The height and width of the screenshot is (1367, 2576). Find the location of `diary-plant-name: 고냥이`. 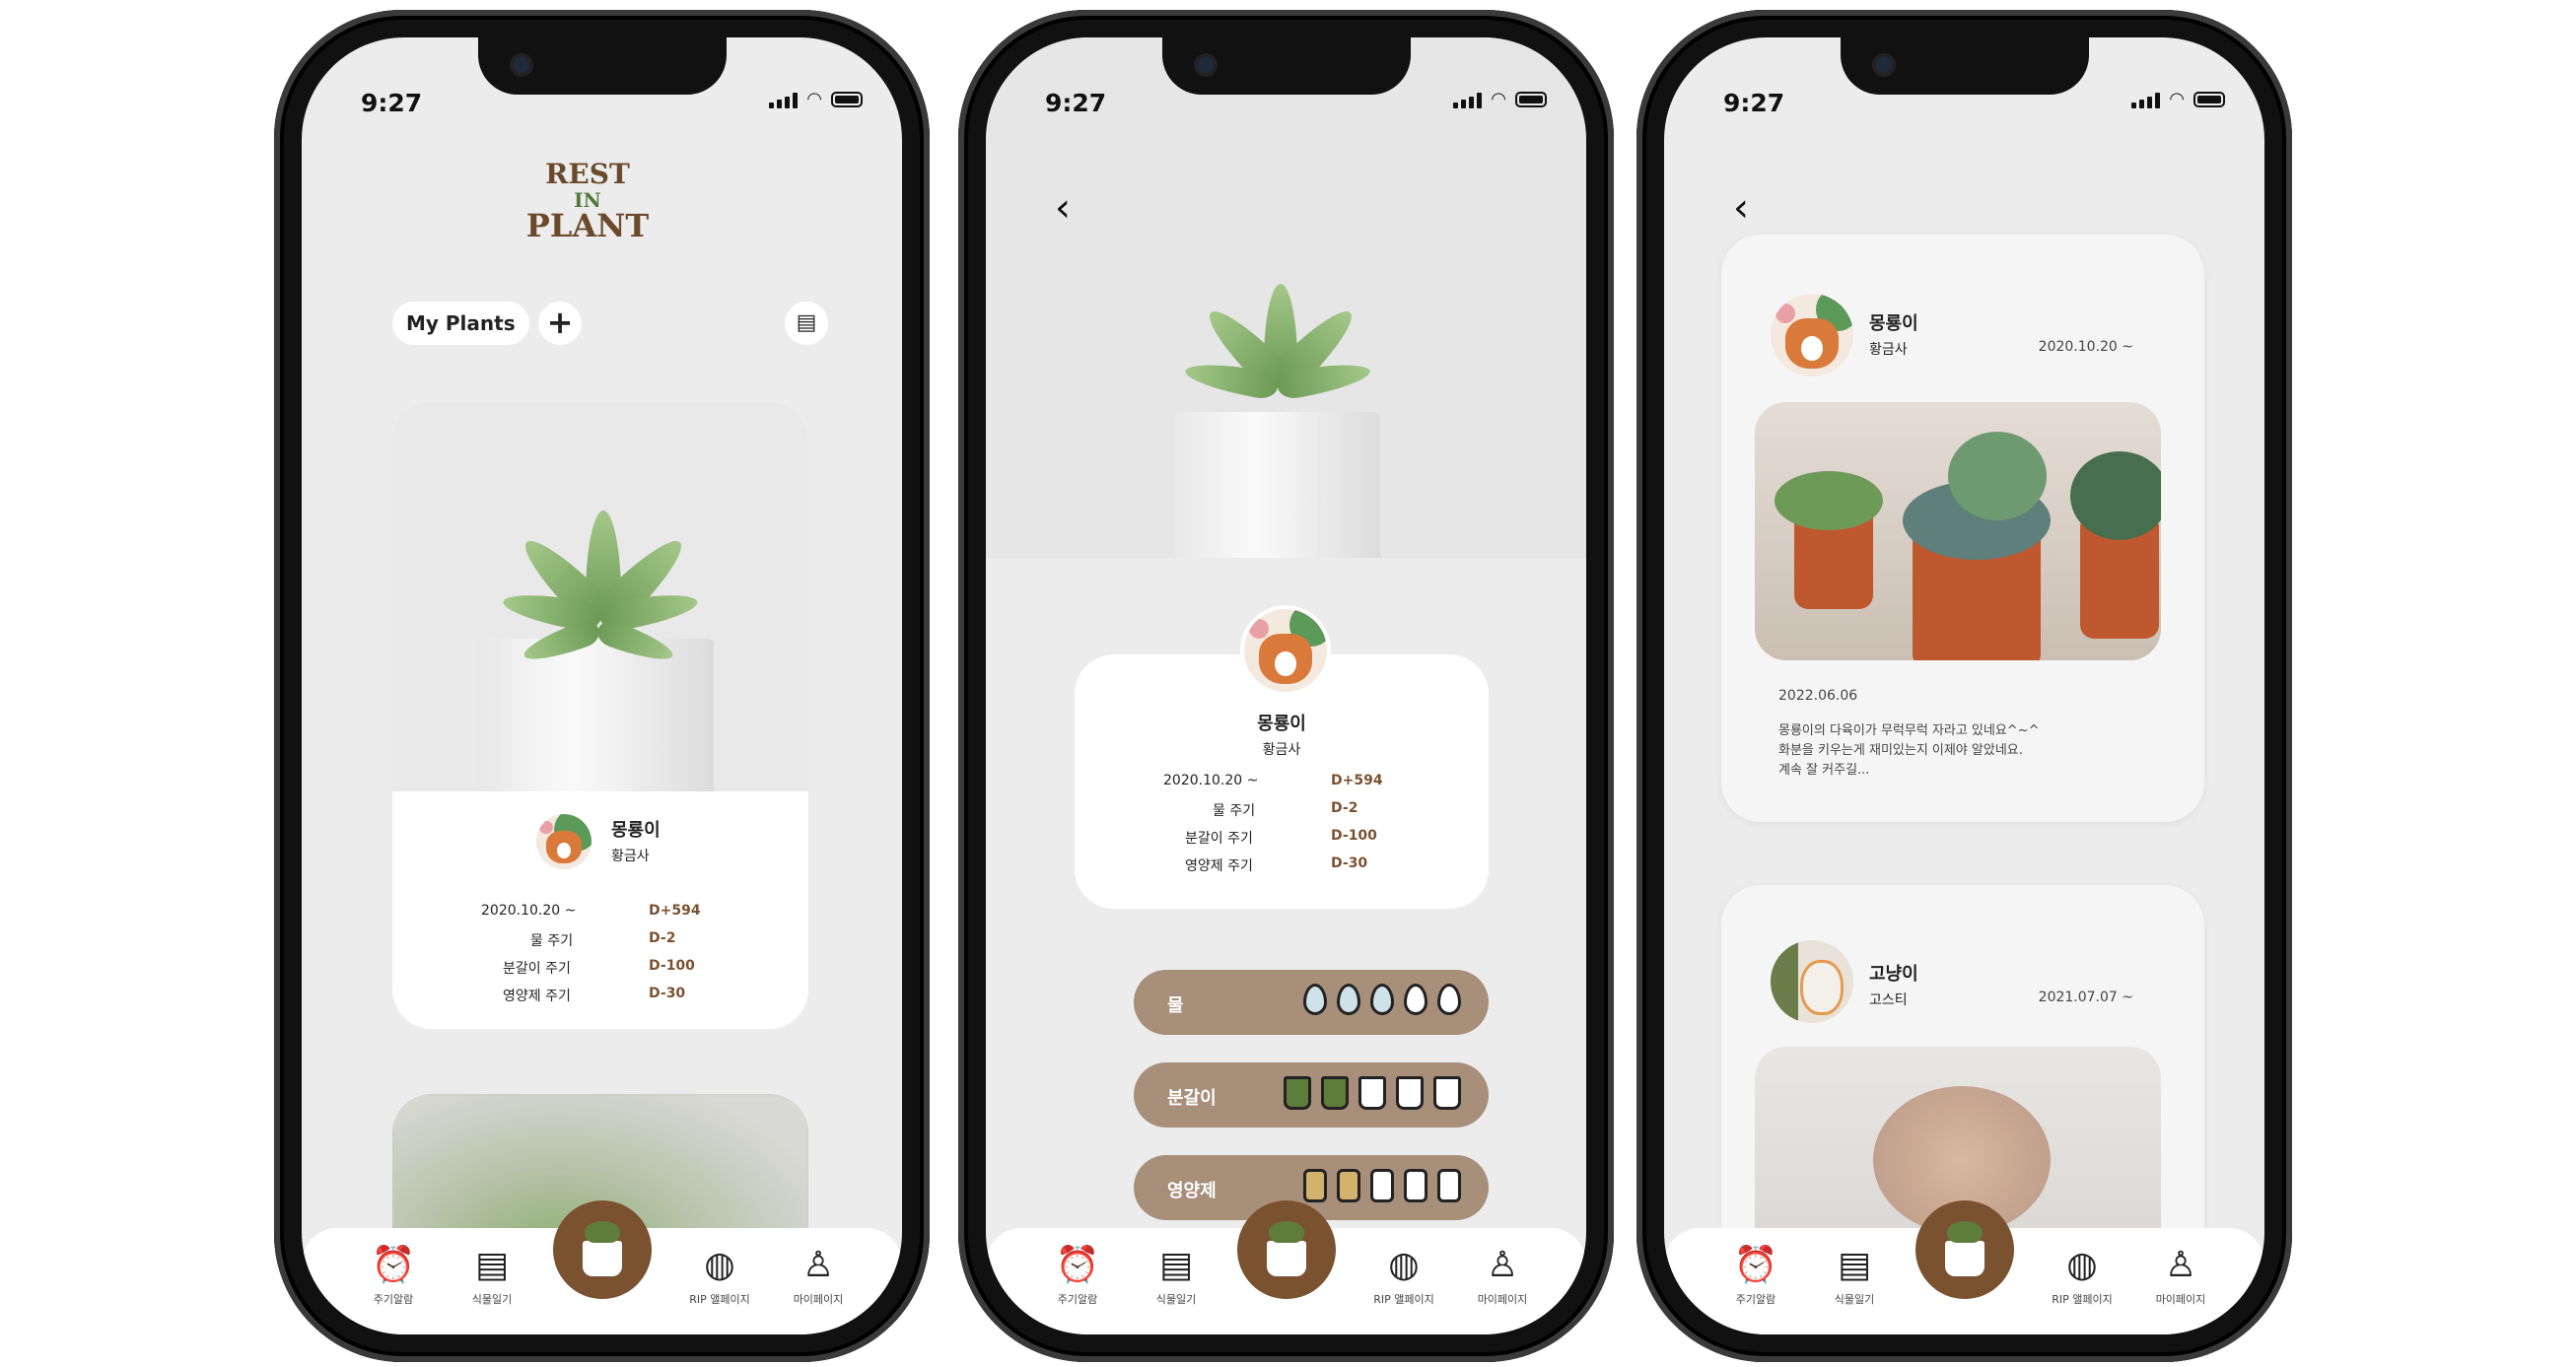

diary-plant-name: 고냥이 is located at coordinates (1894, 974).